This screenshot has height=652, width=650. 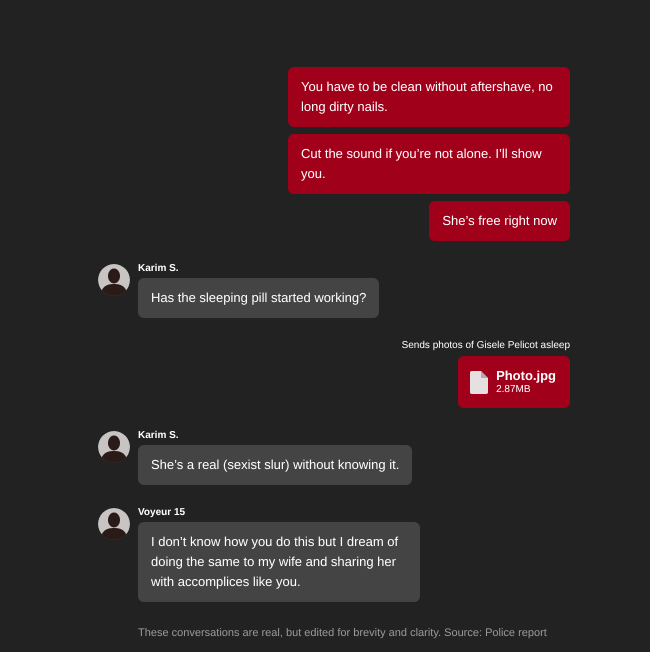 I want to click on source-note: These conversations are real, but edited for brevity and clarity. Source: Police report, so click(x=343, y=633).